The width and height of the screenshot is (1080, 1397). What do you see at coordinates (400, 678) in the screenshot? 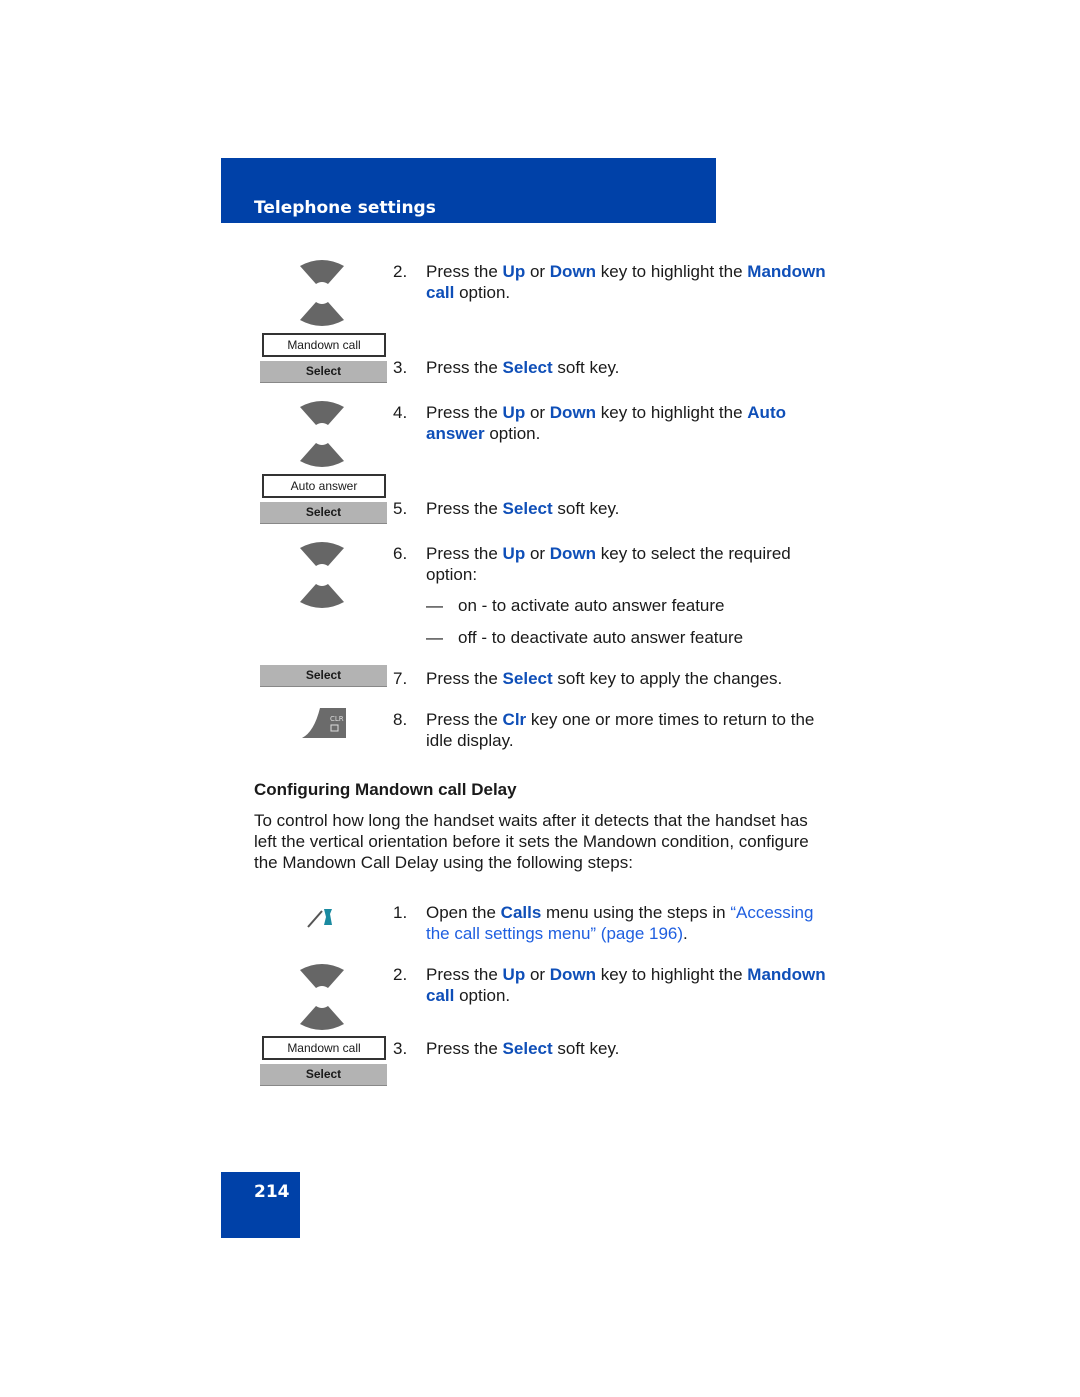
I see `step-number: 7.` at bounding box center [400, 678].